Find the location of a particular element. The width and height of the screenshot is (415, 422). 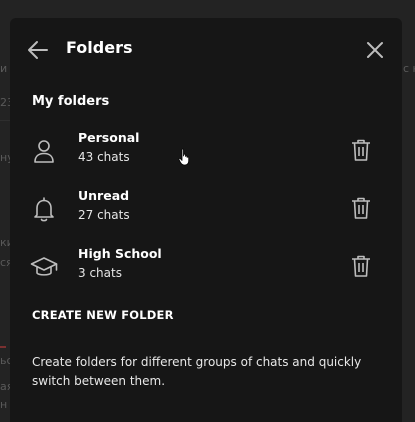

background-text: с н is located at coordinates (409, 68).